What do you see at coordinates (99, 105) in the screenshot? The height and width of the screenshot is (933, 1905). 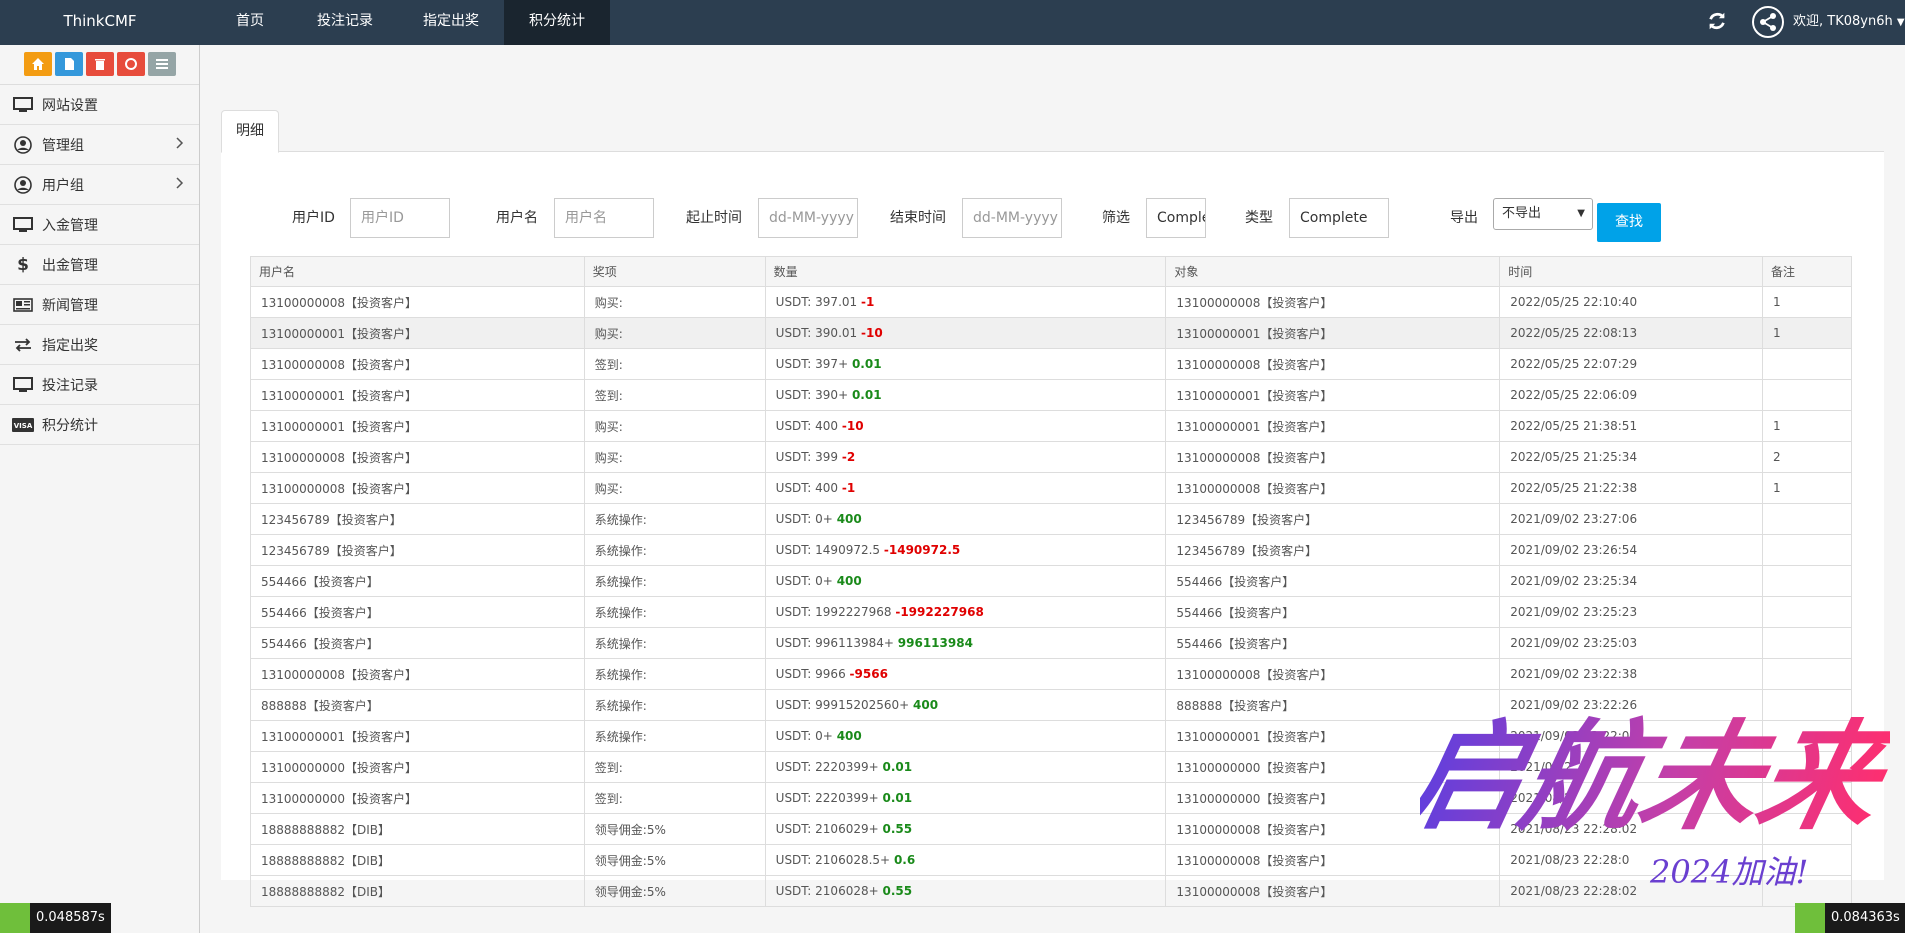 I see `sidebar-item-site-settings: 网站设置` at bounding box center [99, 105].